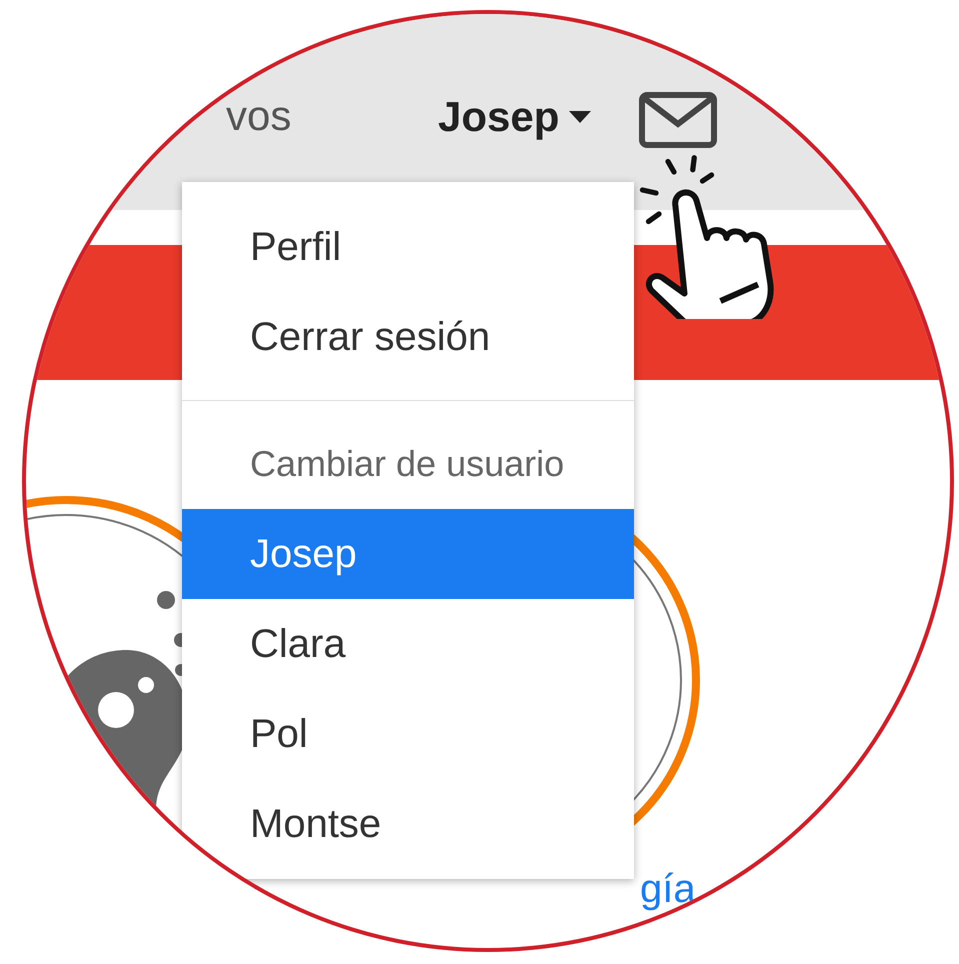 The height and width of the screenshot is (964, 959). I want to click on user-menu-button: Josep, so click(515, 117).